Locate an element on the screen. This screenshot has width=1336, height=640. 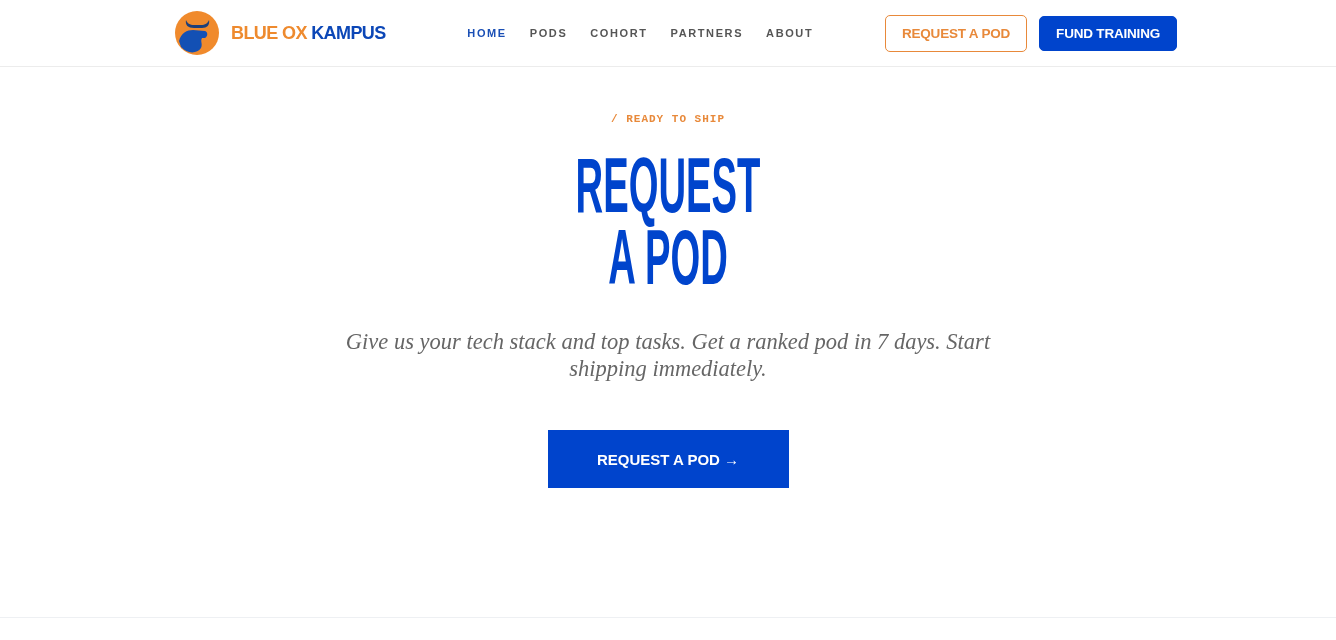
hero-title: REQUEST A POD is located at coordinates (668, 221).